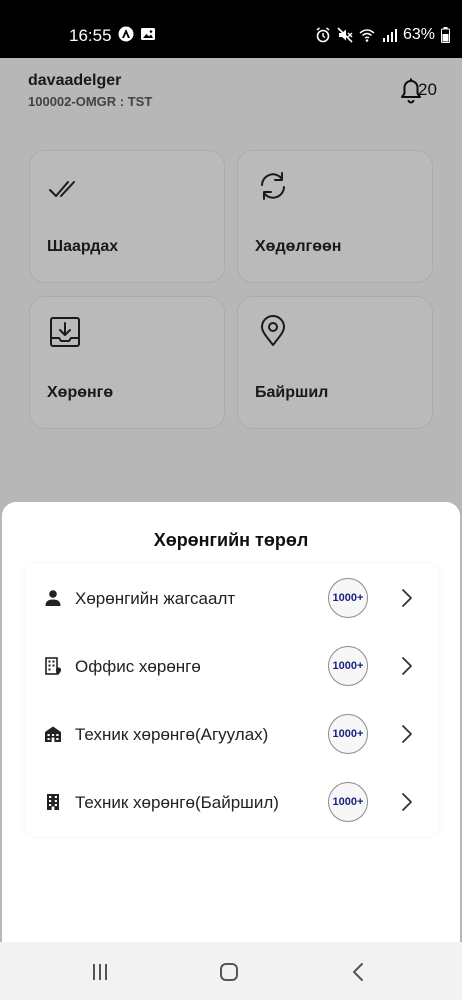 Image resolution: width=462 pixels, height=1000 pixels. I want to click on home-icon, so click(229, 972).